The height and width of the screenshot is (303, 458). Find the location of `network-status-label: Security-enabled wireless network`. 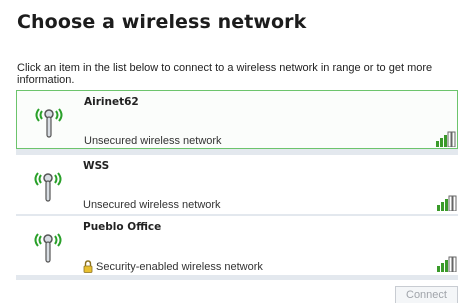

network-status-label: Security-enabled wireless network is located at coordinates (179, 266).